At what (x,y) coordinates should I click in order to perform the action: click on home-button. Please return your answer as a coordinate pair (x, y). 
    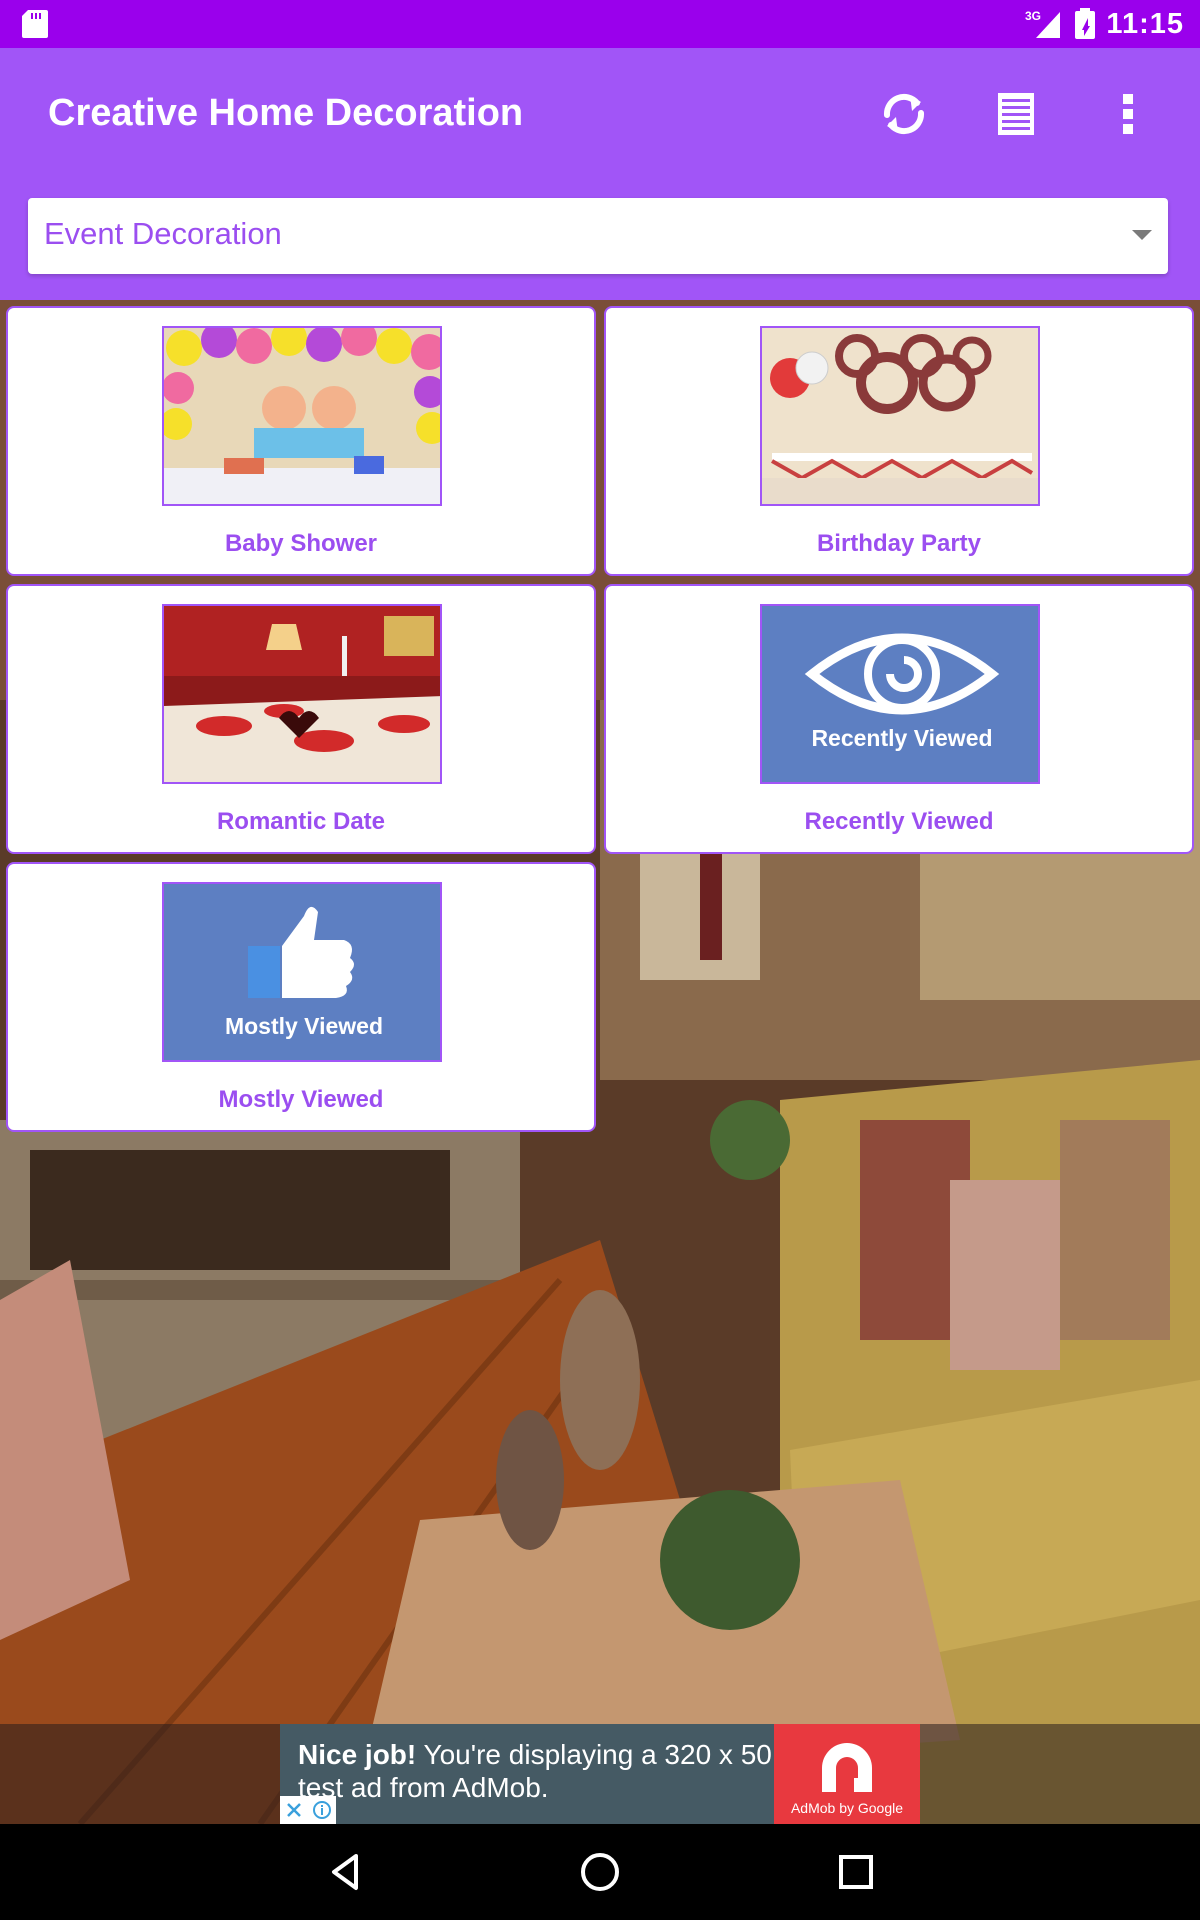
    Looking at the image, I should click on (600, 1872).